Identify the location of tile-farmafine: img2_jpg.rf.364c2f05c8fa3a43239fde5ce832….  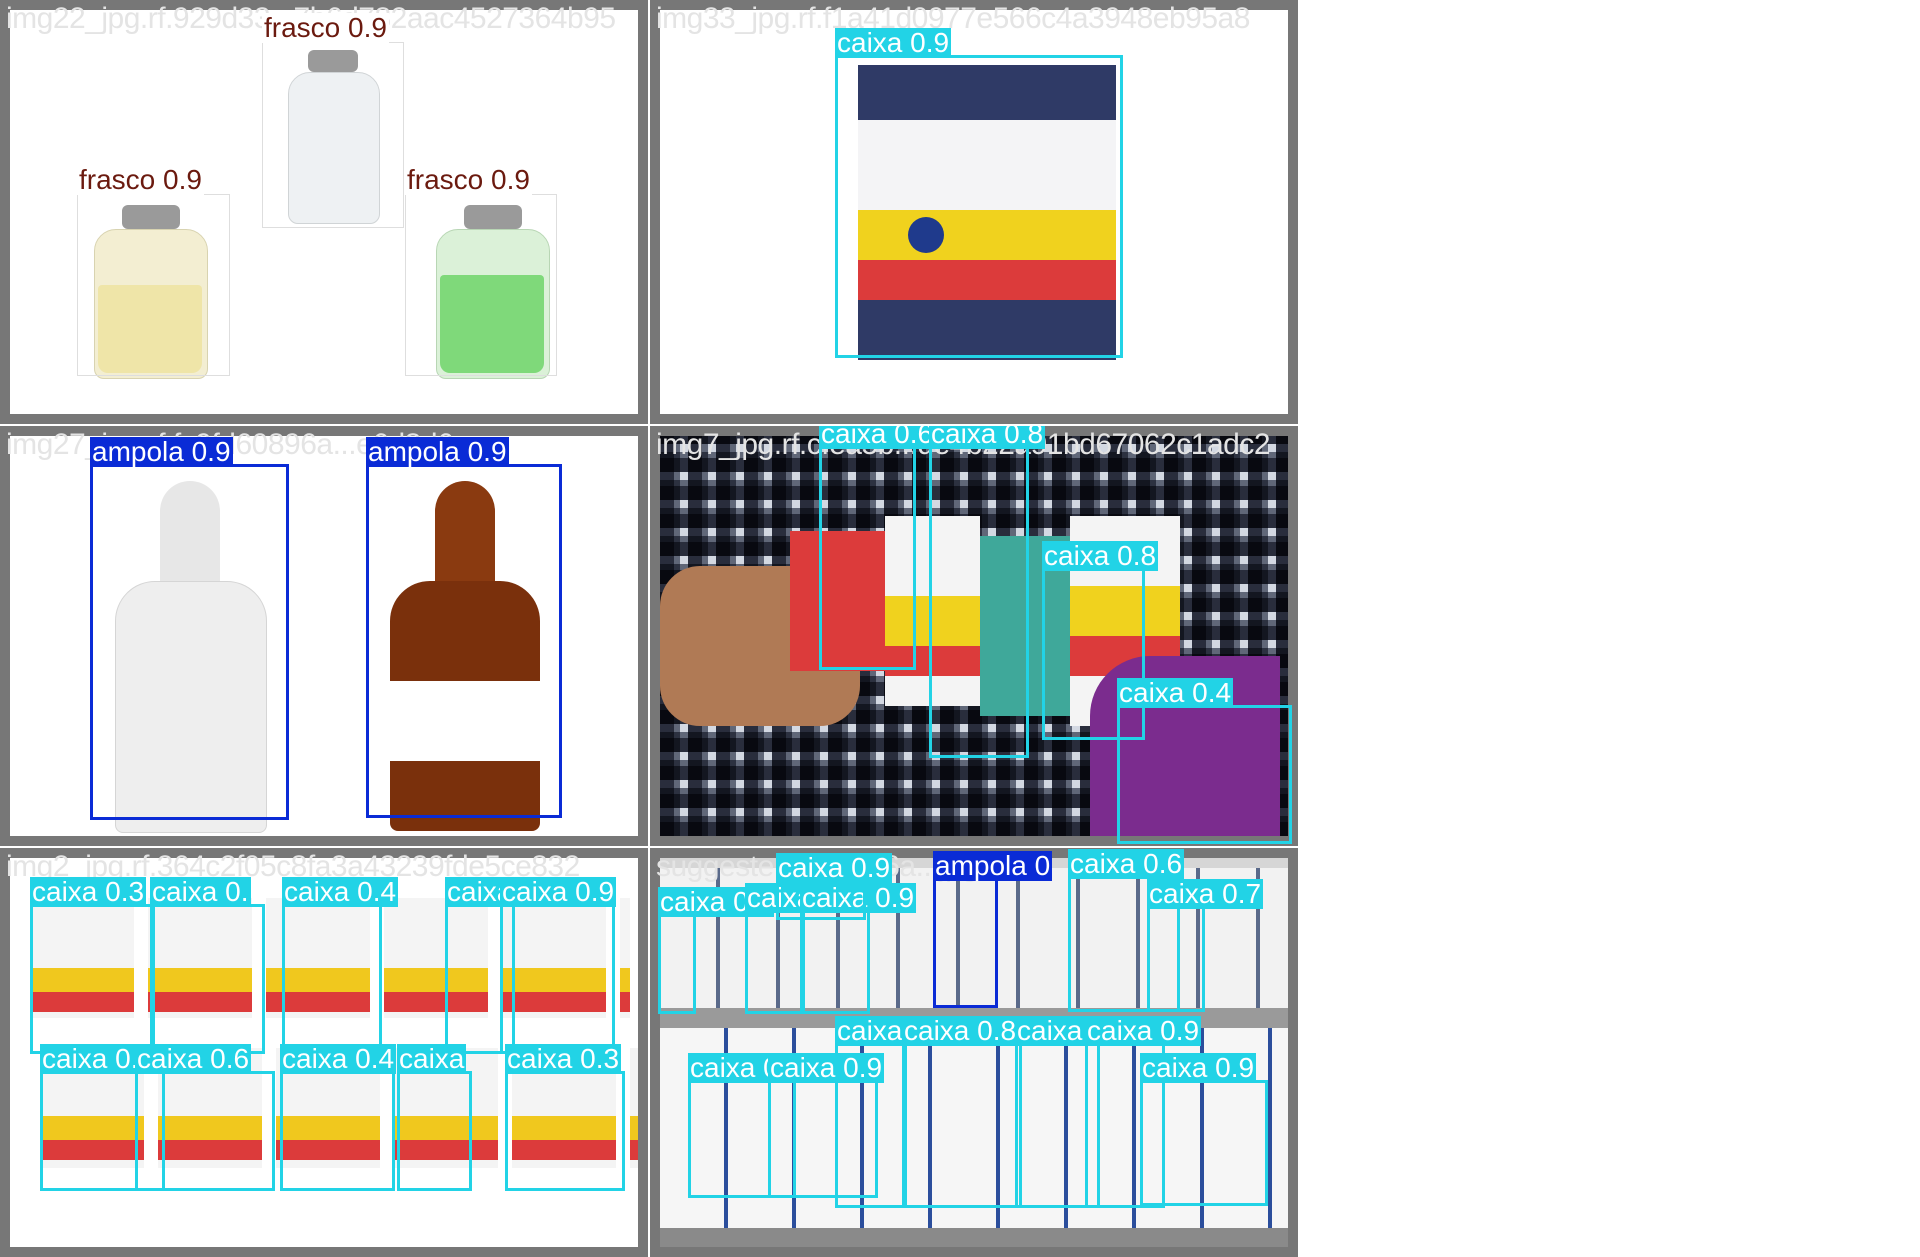
(324, 1052).